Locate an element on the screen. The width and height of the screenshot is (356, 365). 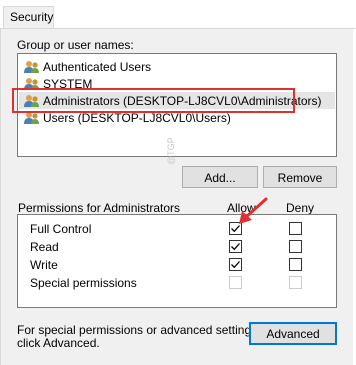
permission-label-special: Special permissions is located at coordinates (83, 283).